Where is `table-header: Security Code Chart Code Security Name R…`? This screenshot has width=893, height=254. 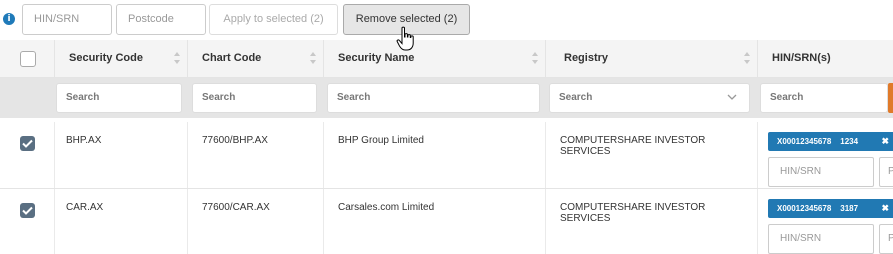
table-header: Security Code Chart Code Security Name R… is located at coordinates (446, 59).